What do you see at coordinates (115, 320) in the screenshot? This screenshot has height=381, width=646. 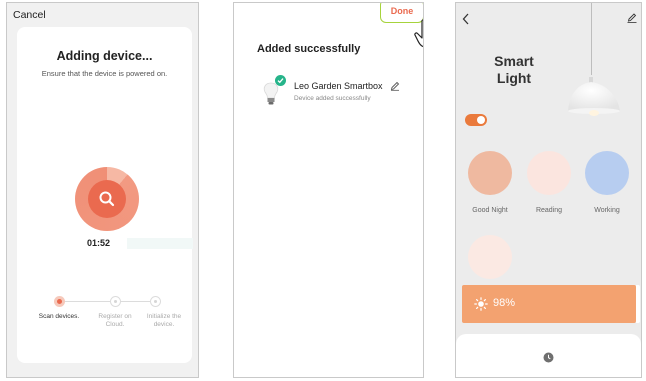 I see `step-label-register: Register on Cloud.` at bounding box center [115, 320].